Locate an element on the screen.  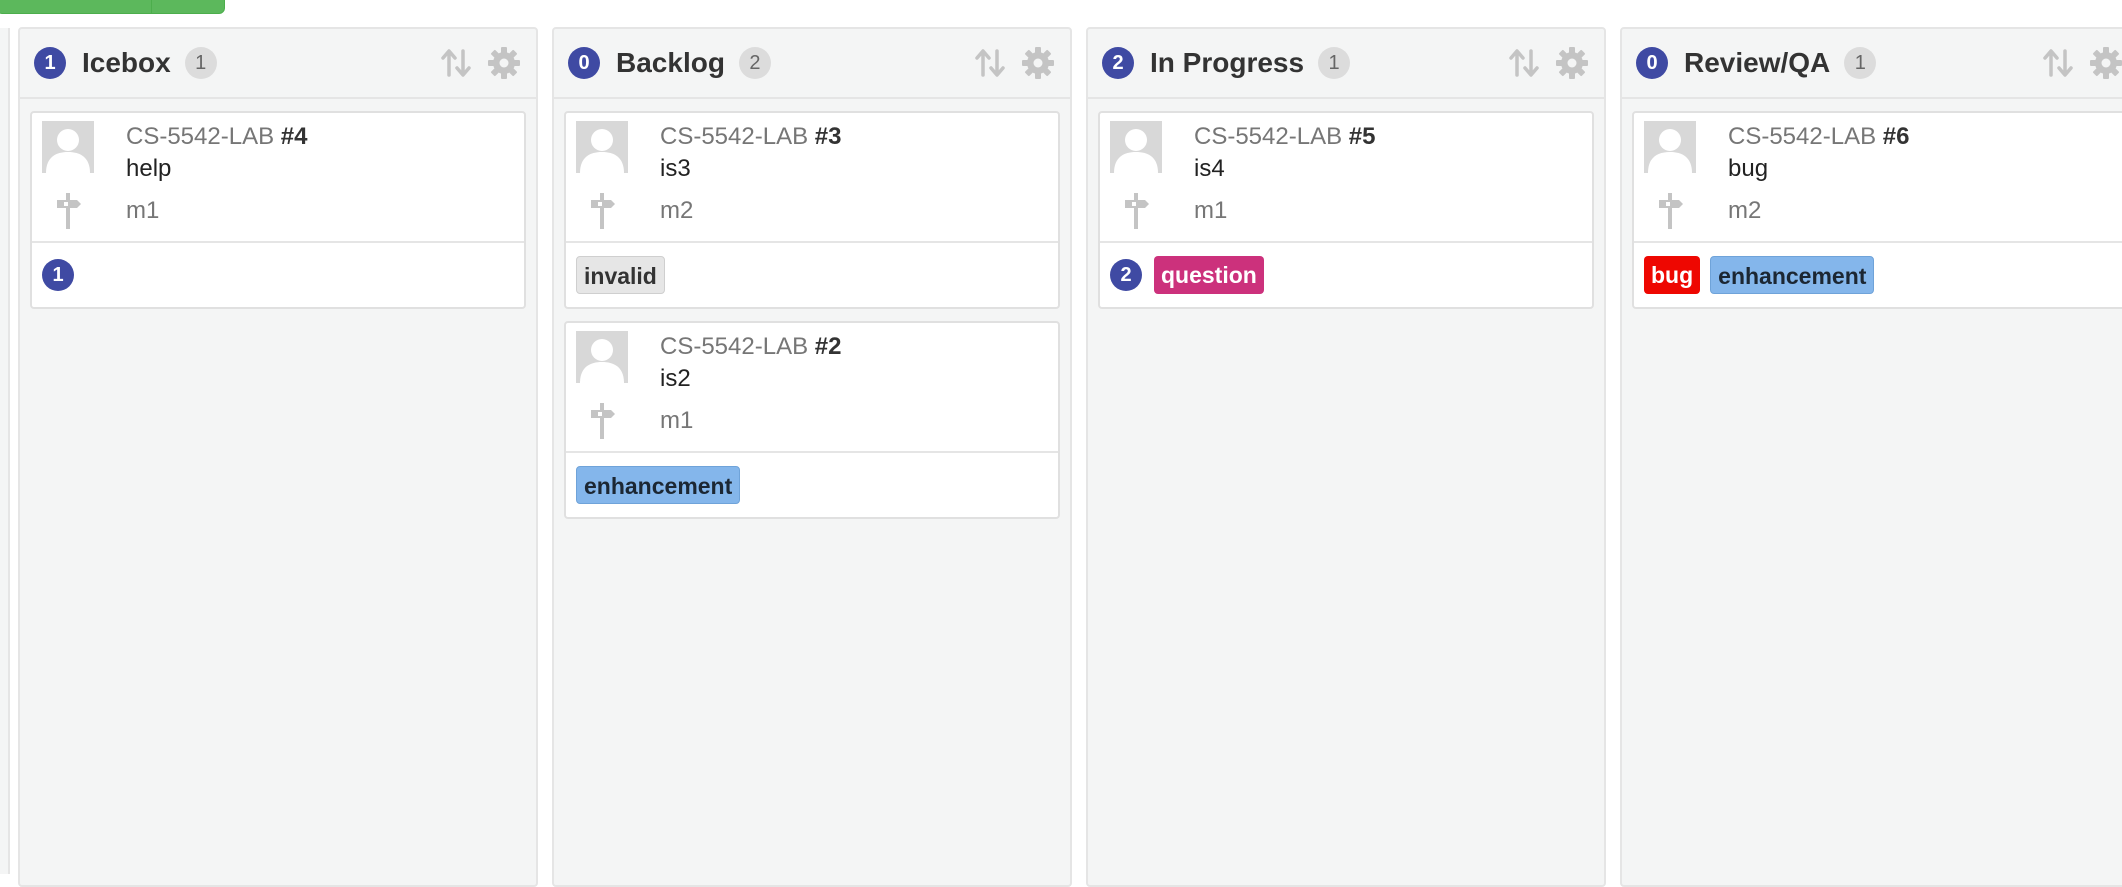
issue-title: is3 is located at coordinates (750, 169).